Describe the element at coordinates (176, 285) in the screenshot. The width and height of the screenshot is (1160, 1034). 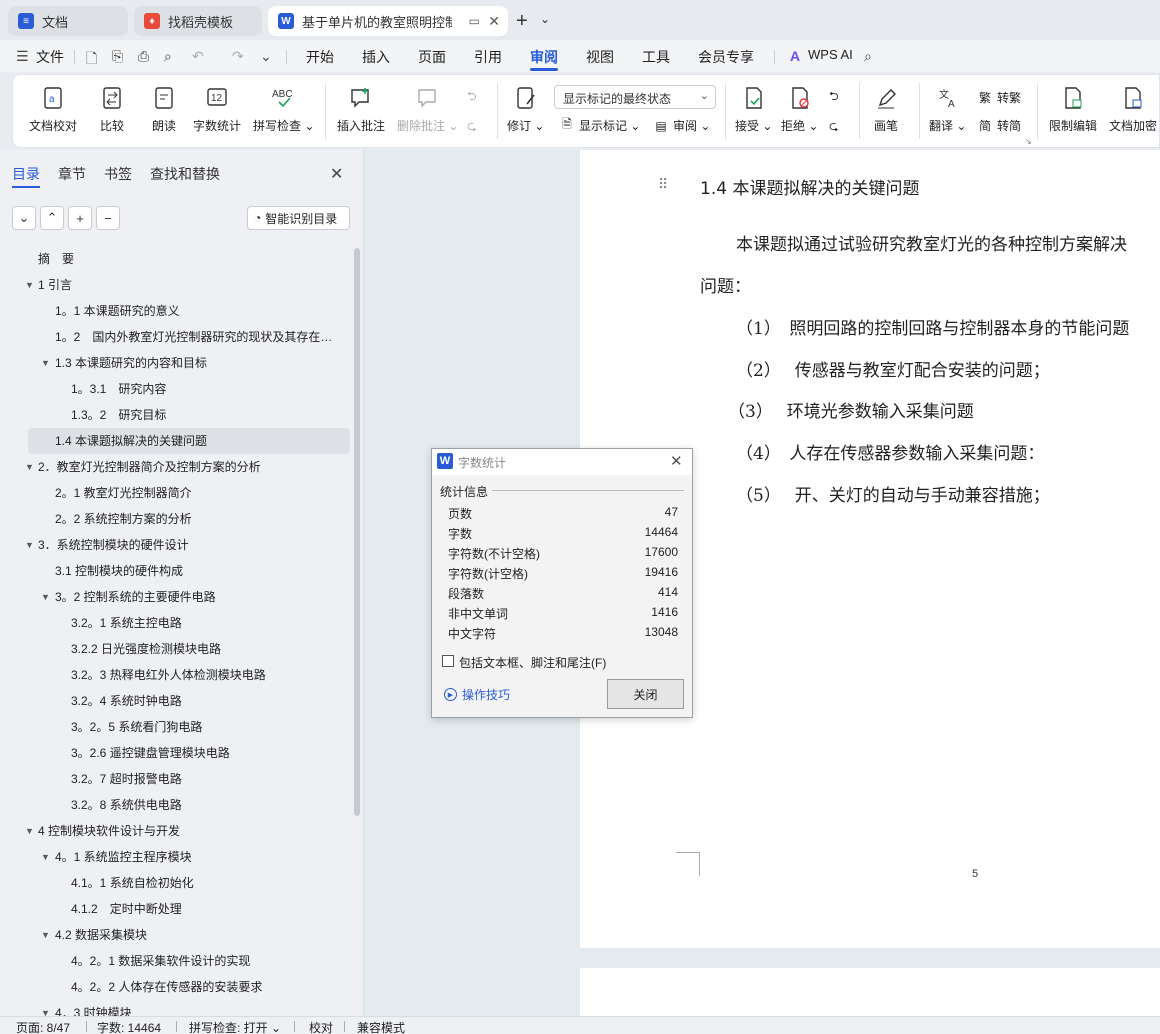
I see `toc-item: ▼ 1 引言` at that location.